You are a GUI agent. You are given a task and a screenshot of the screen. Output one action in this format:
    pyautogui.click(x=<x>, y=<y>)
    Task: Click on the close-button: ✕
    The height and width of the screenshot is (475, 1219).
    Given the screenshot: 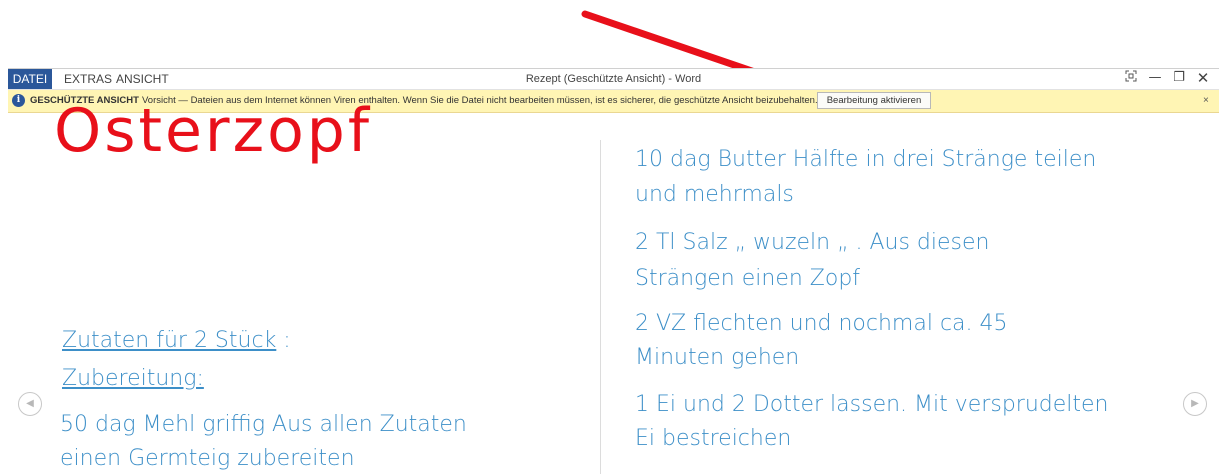 What is the action you would take?
    pyautogui.click(x=1203, y=79)
    